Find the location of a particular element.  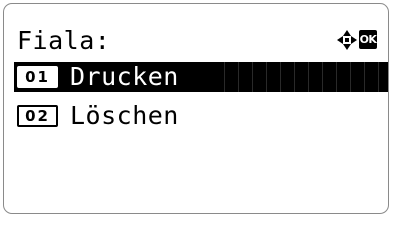

screen-title: Fiala: is located at coordinates (64, 40).